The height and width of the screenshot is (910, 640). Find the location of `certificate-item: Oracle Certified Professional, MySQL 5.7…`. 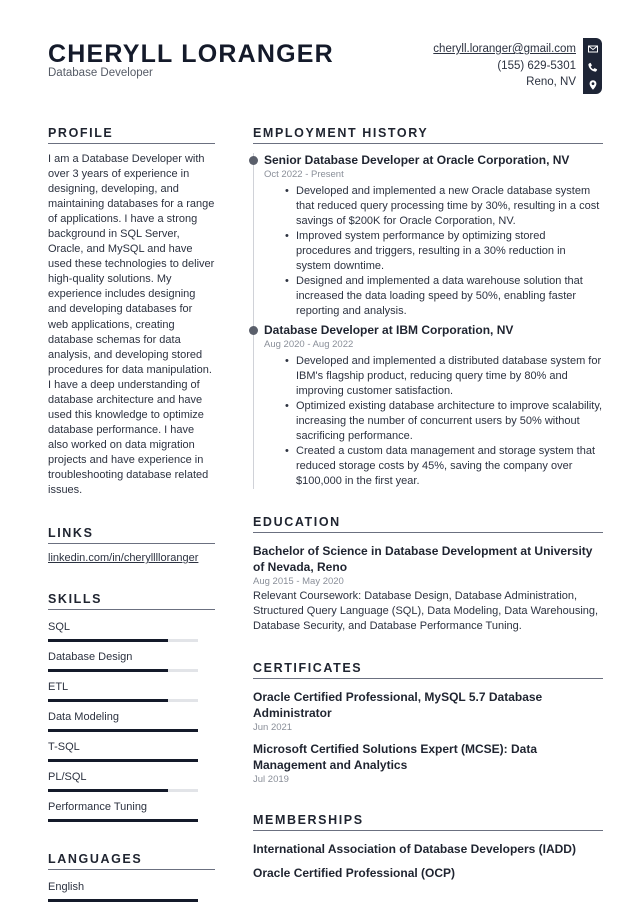

certificate-item: Oracle Certified Professional, MySQL 5.7… is located at coordinates (428, 712).